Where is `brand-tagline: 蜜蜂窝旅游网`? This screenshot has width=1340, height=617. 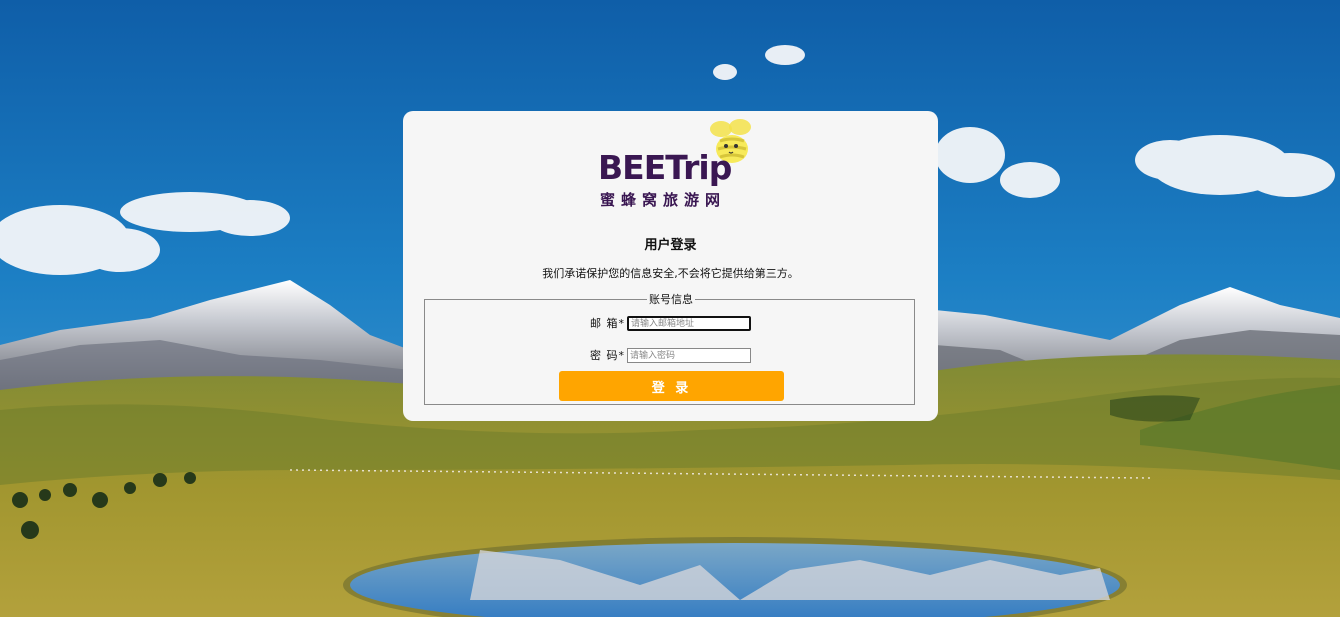 brand-tagline: 蜜蜂窝旅游网 is located at coordinates (663, 200).